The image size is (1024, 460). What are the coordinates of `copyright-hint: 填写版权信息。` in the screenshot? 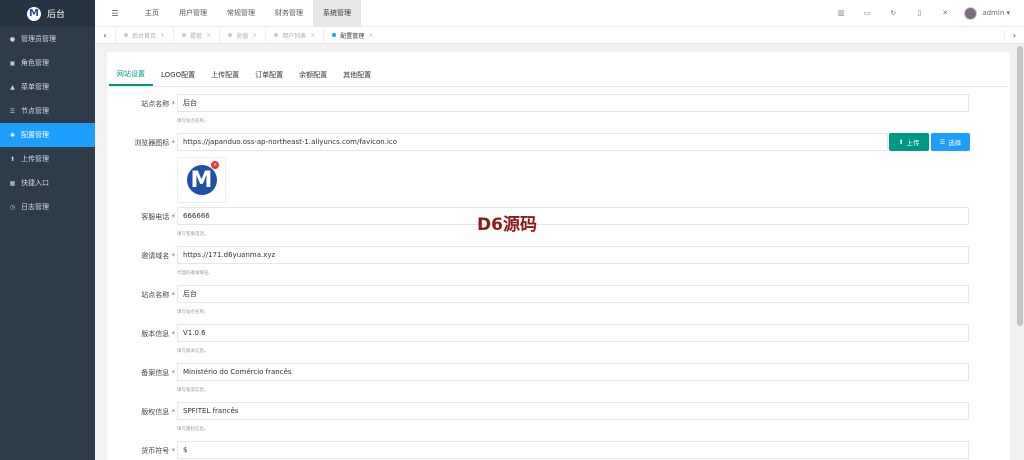 It's located at (193, 429).